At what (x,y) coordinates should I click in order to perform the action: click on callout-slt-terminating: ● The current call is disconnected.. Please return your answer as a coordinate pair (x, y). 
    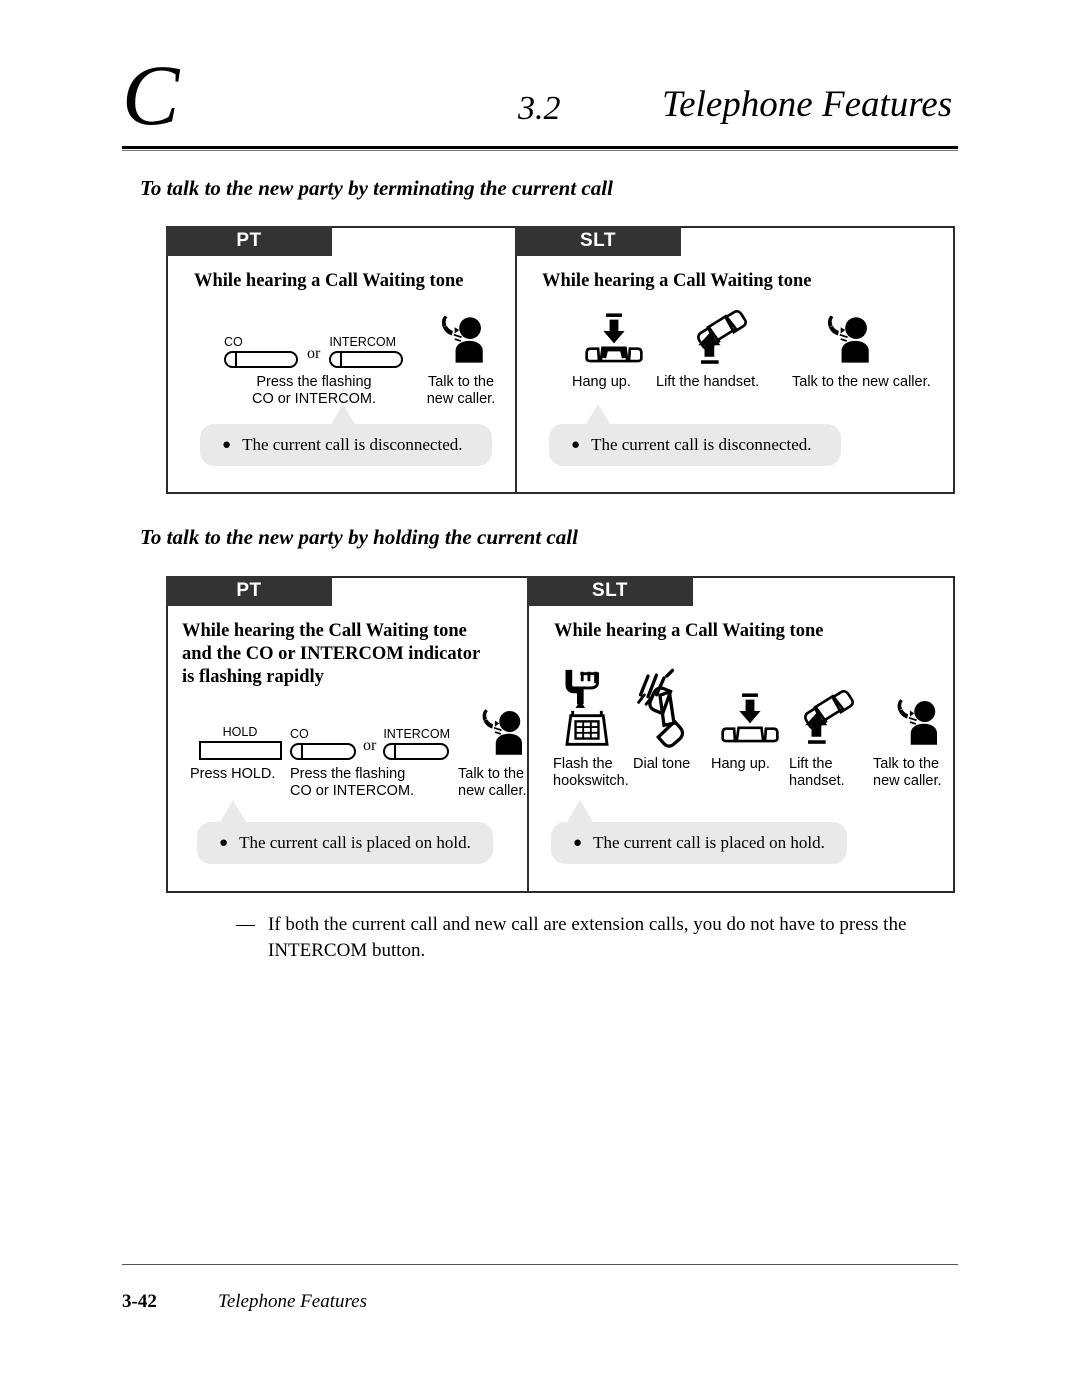
    Looking at the image, I should click on (695, 445).